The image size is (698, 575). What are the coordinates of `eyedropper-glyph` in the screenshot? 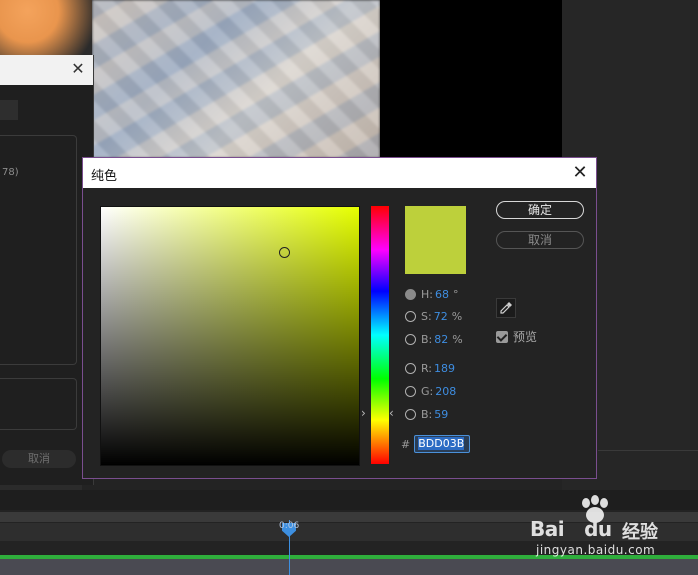 It's located at (506, 308).